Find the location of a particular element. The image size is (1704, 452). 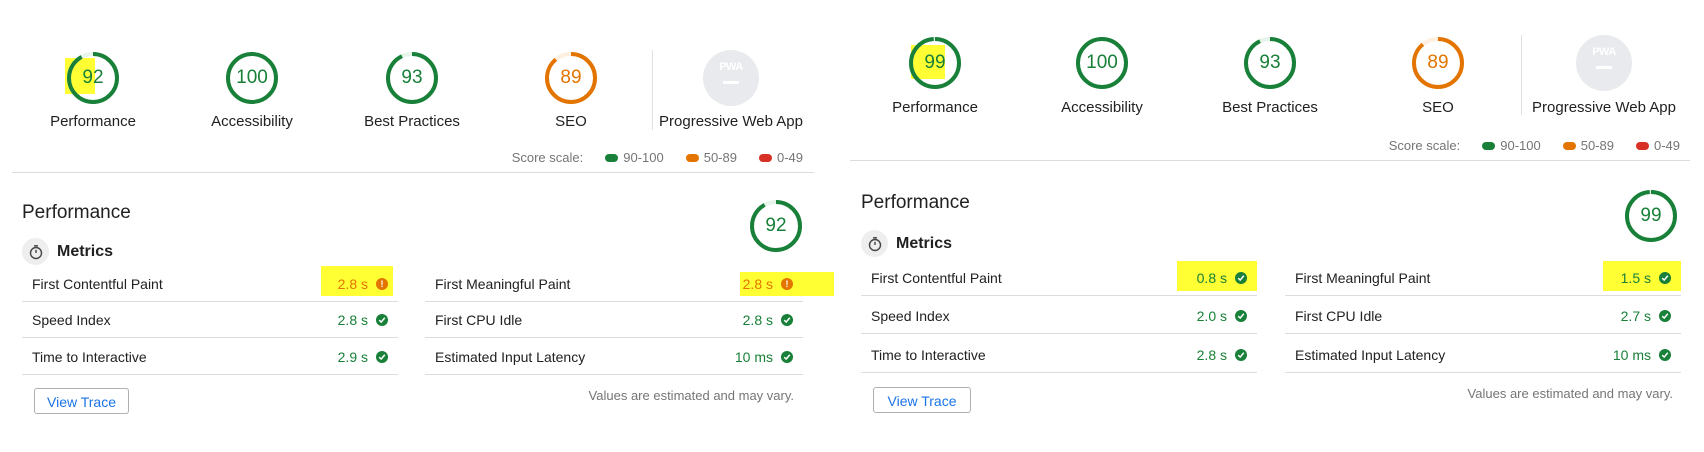

gauge-score: 92 is located at coordinates (93, 77).